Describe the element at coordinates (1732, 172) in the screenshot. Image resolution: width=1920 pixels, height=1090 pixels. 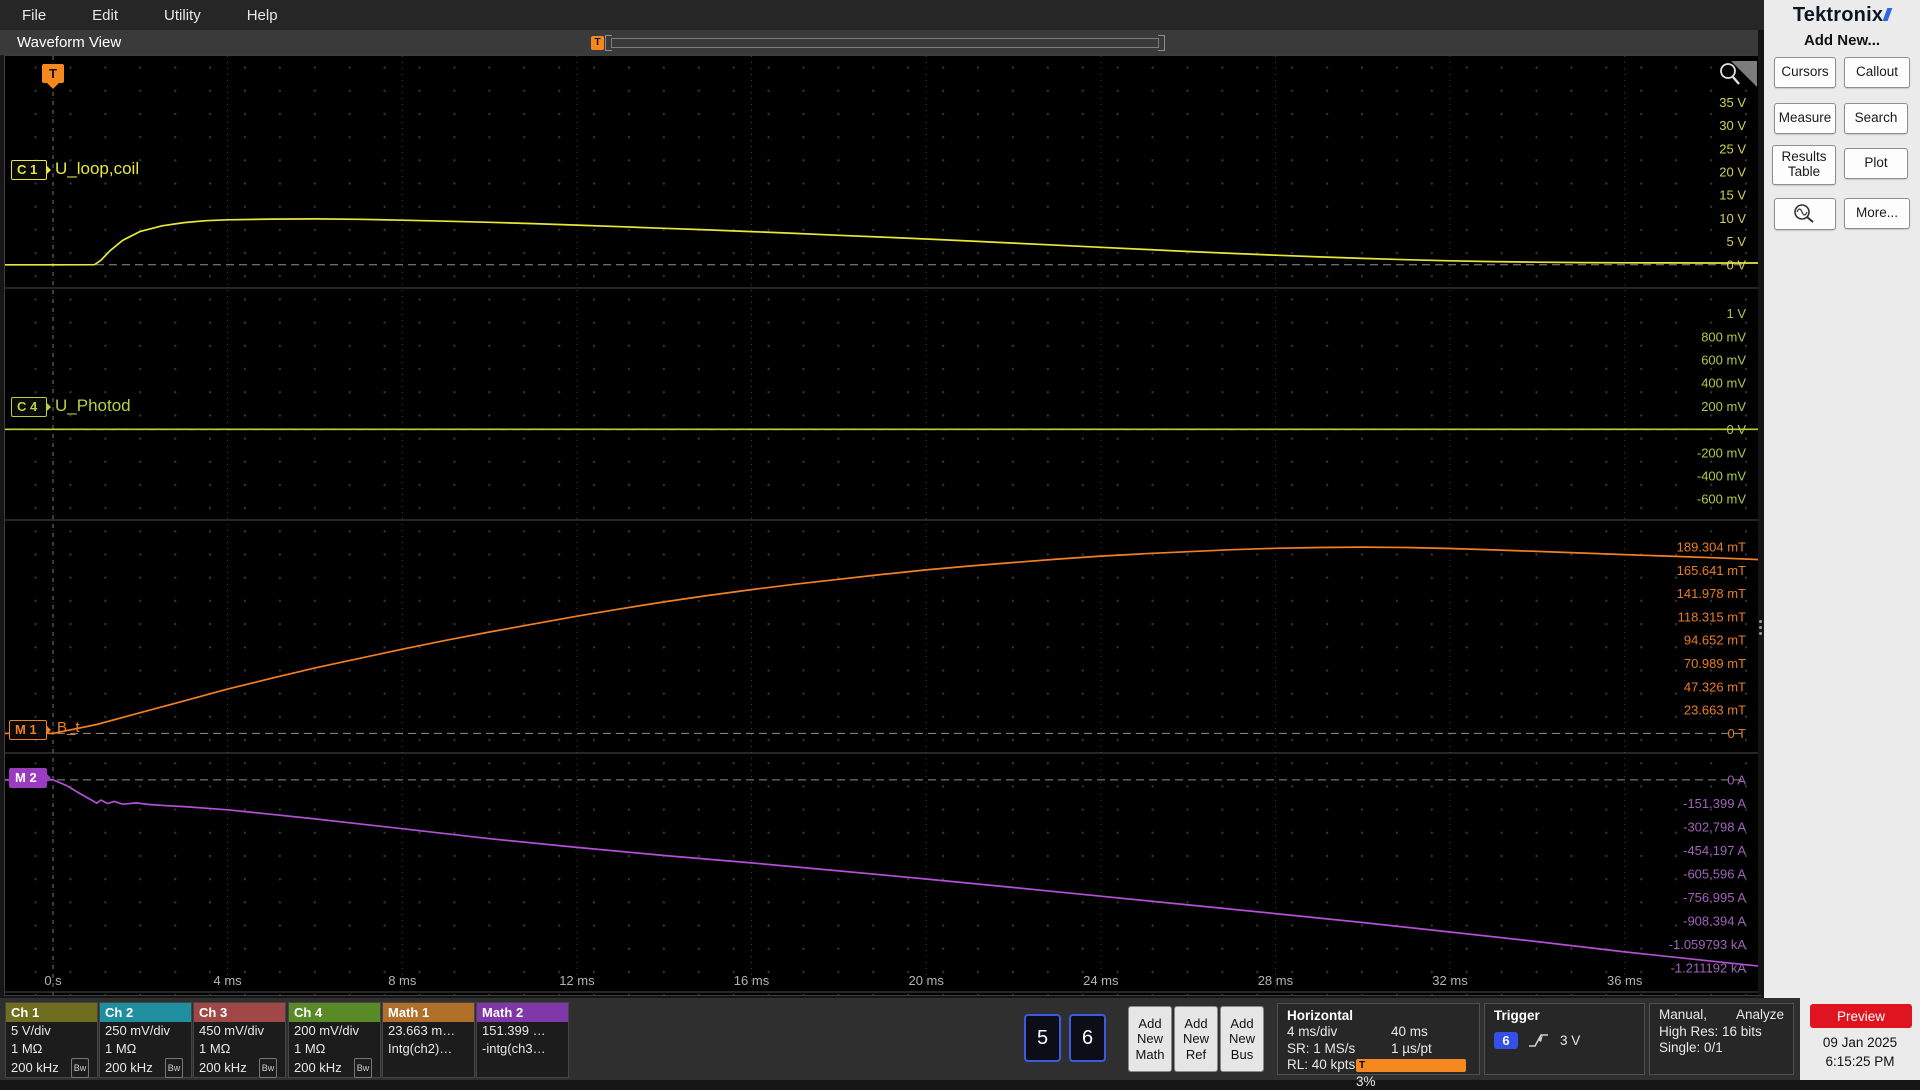
I see `y-tick-label: 20 V` at that location.